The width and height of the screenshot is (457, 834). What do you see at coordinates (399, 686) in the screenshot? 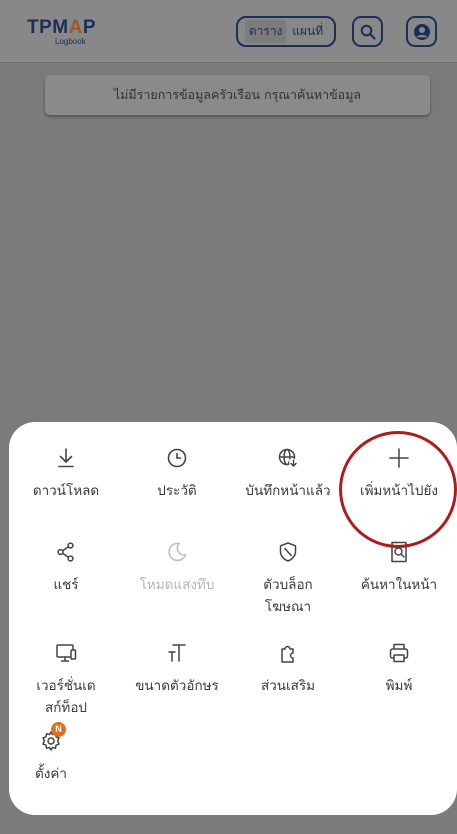
I see `menu-item-label: พิมพ์` at bounding box center [399, 686].